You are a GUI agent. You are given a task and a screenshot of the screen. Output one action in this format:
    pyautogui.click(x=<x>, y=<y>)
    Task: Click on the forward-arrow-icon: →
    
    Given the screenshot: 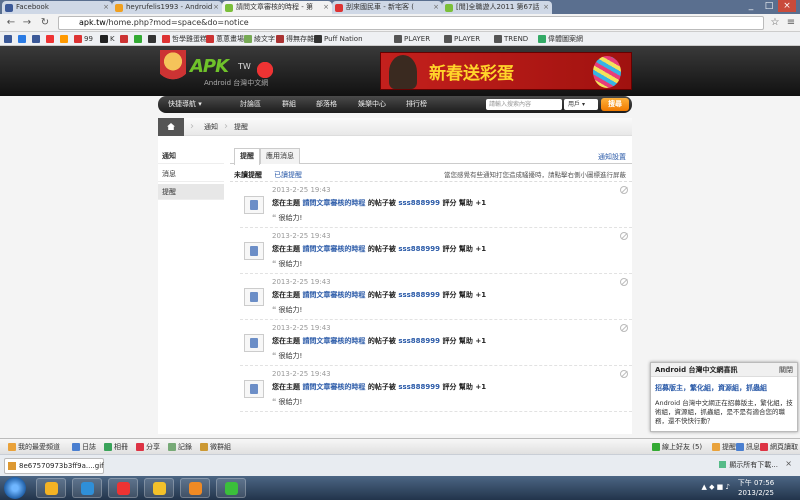 What is the action you would take?
    pyautogui.click(x=27, y=23)
    